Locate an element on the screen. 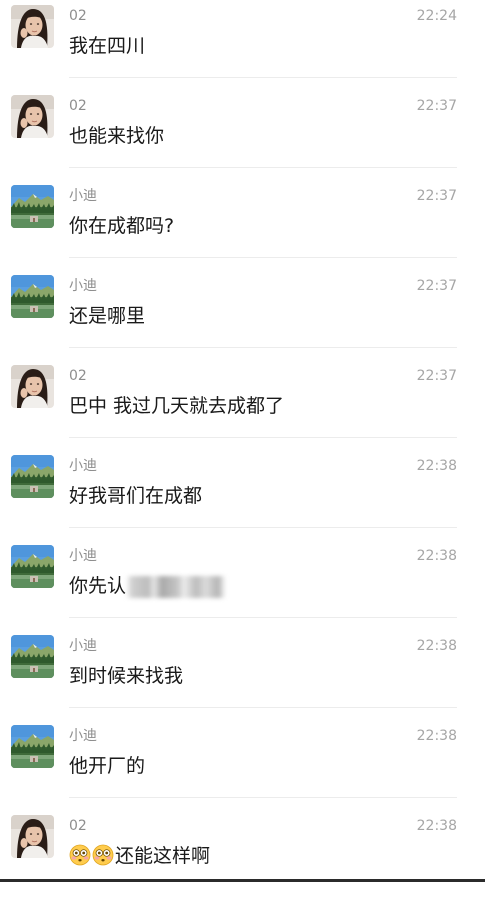 Image resolution: width=485 pixels, height=900 pixels. message-text-container: 还能这样啊 is located at coordinates (139, 856).